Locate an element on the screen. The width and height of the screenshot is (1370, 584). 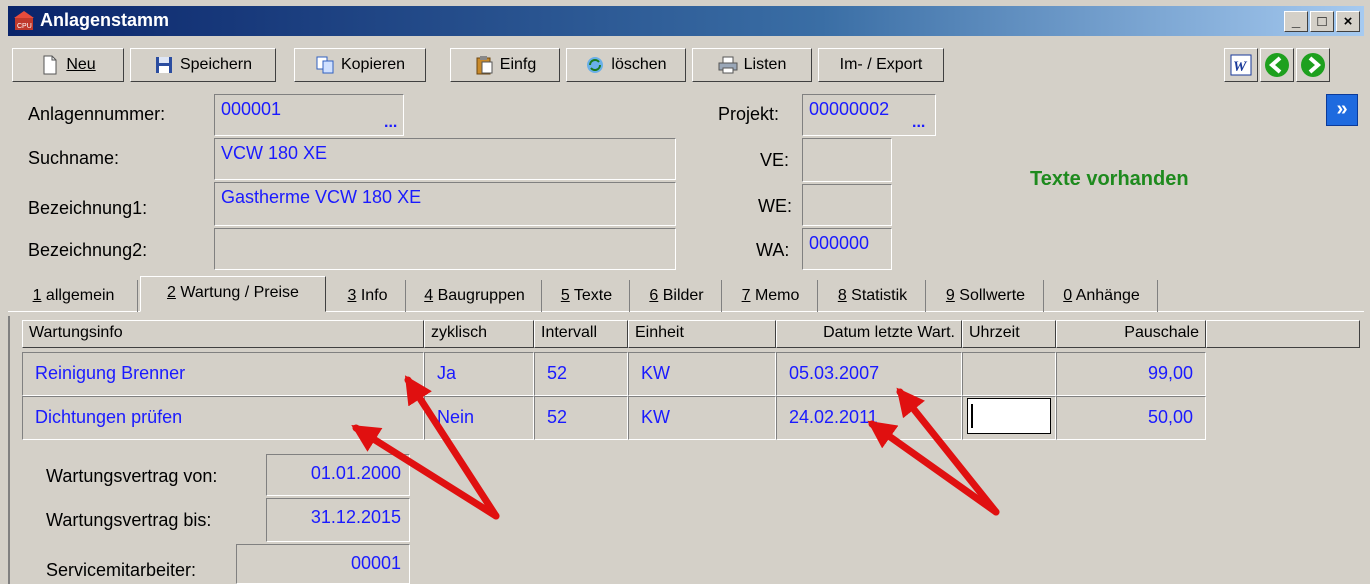
import-export-button: Im- / Export is located at coordinates (881, 65).